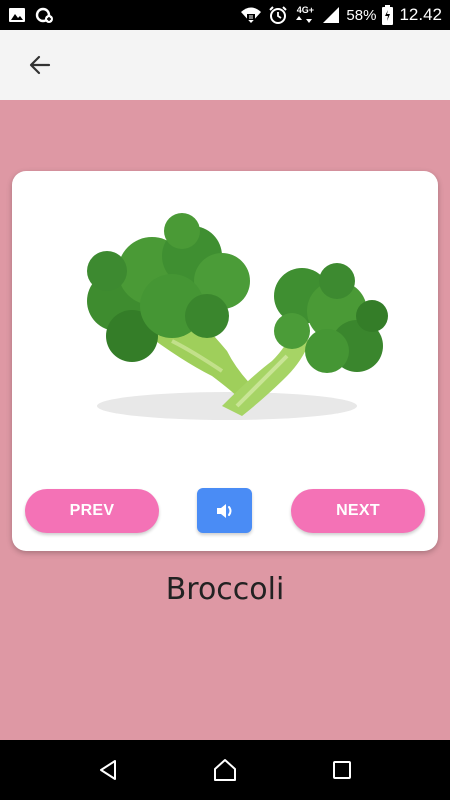 The height and width of the screenshot is (800, 450). I want to click on arrow-left-icon, so click(40, 65).